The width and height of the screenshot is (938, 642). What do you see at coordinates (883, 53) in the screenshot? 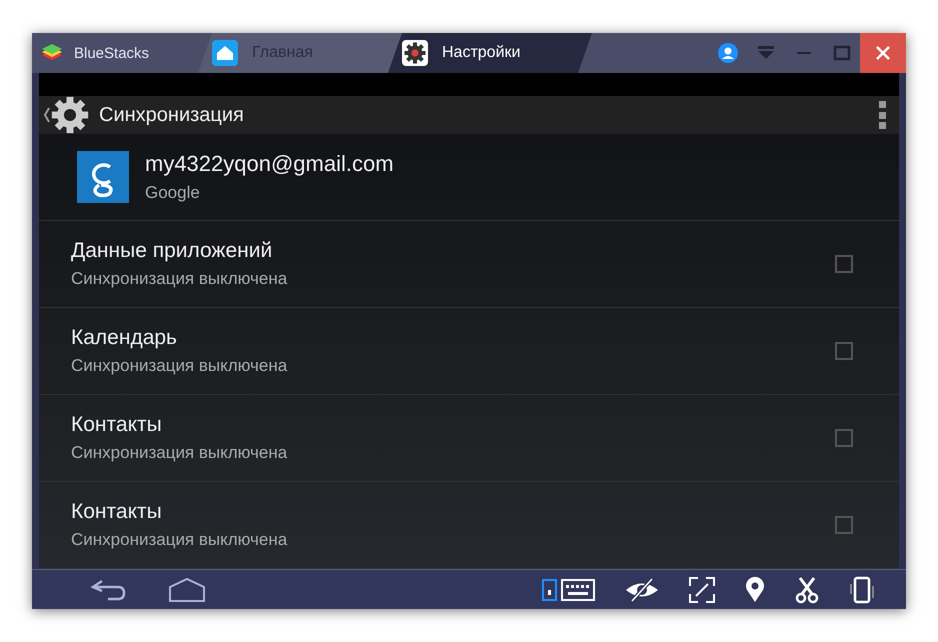
I see `close-button` at bounding box center [883, 53].